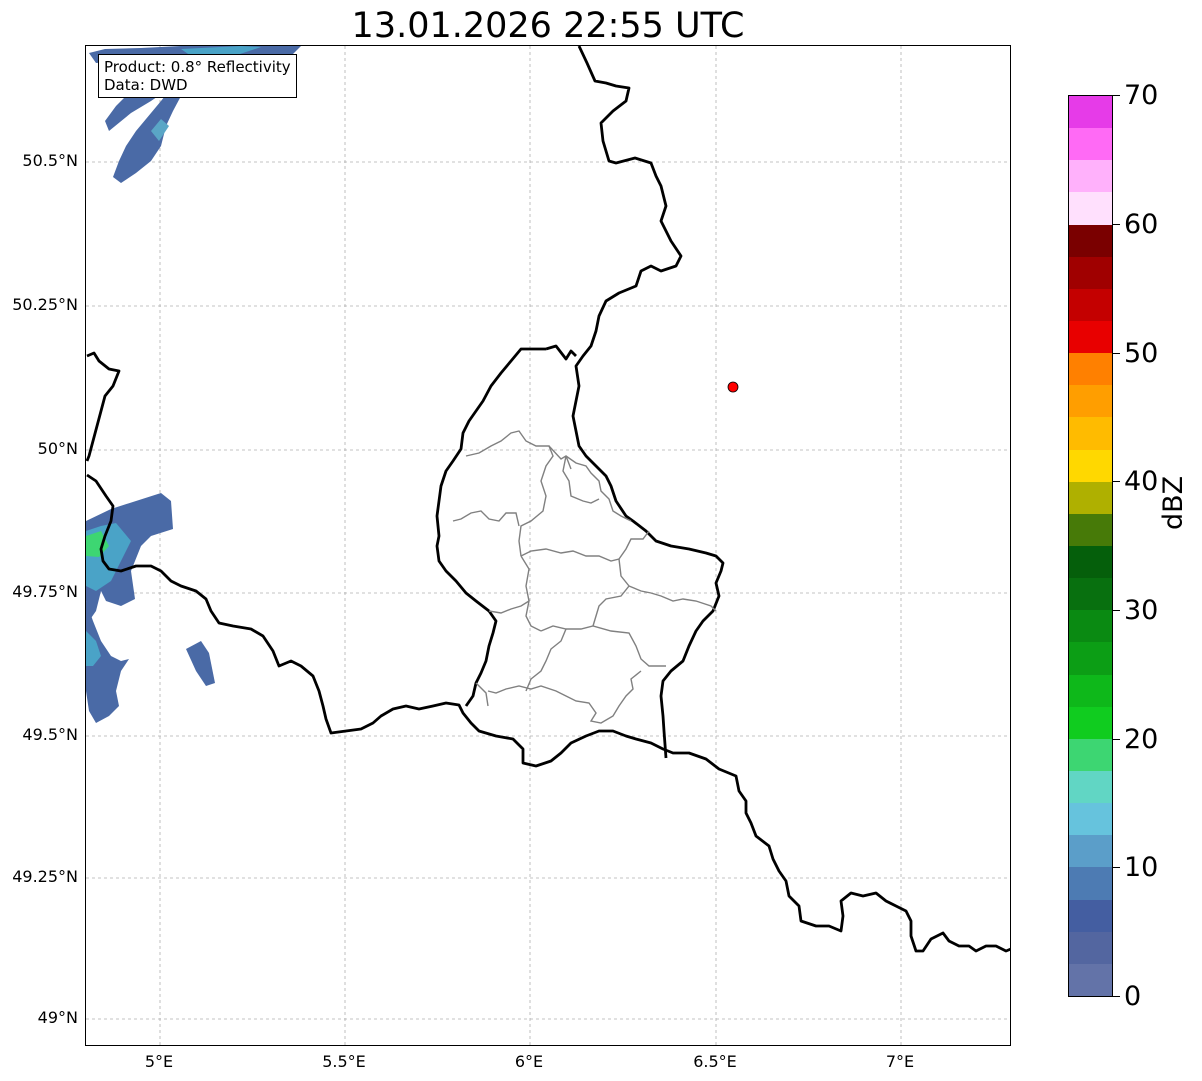  I want to click on colorbar-tick-label: 0, so click(1133, 996).